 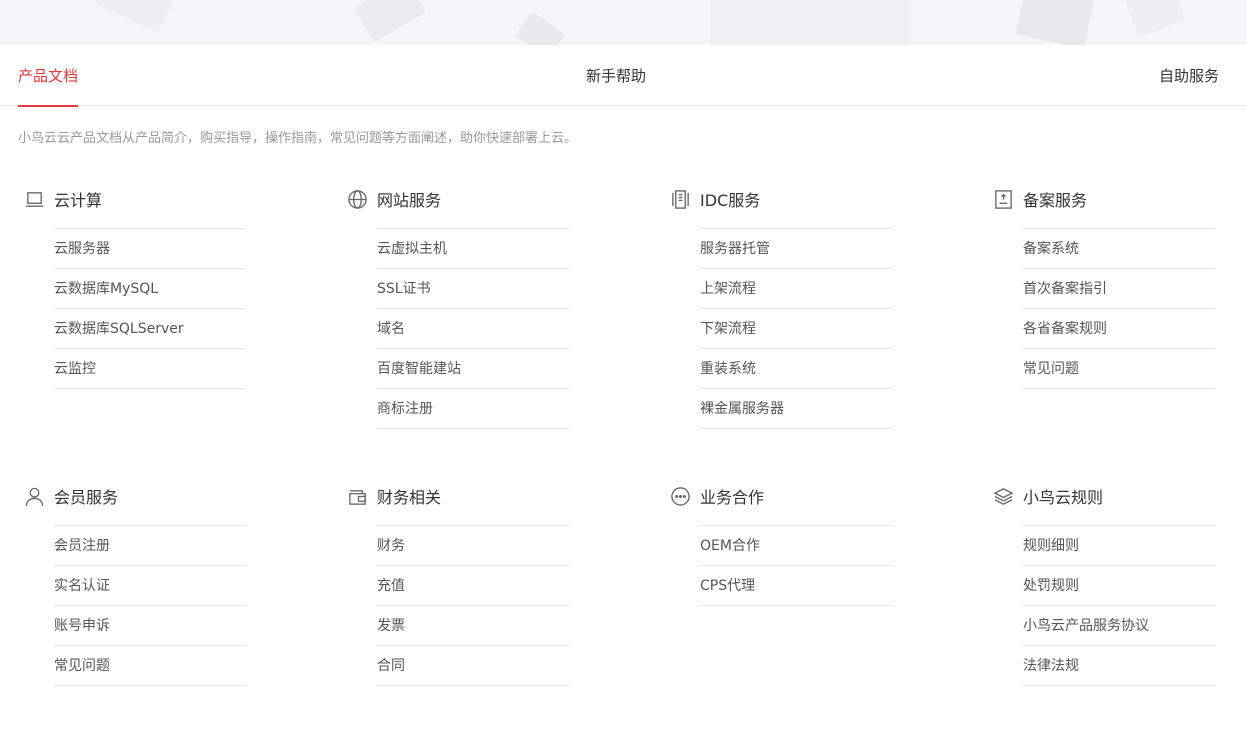 What do you see at coordinates (1119, 289) in the screenshot?
I see `list-item: 首次备案指引` at bounding box center [1119, 289].